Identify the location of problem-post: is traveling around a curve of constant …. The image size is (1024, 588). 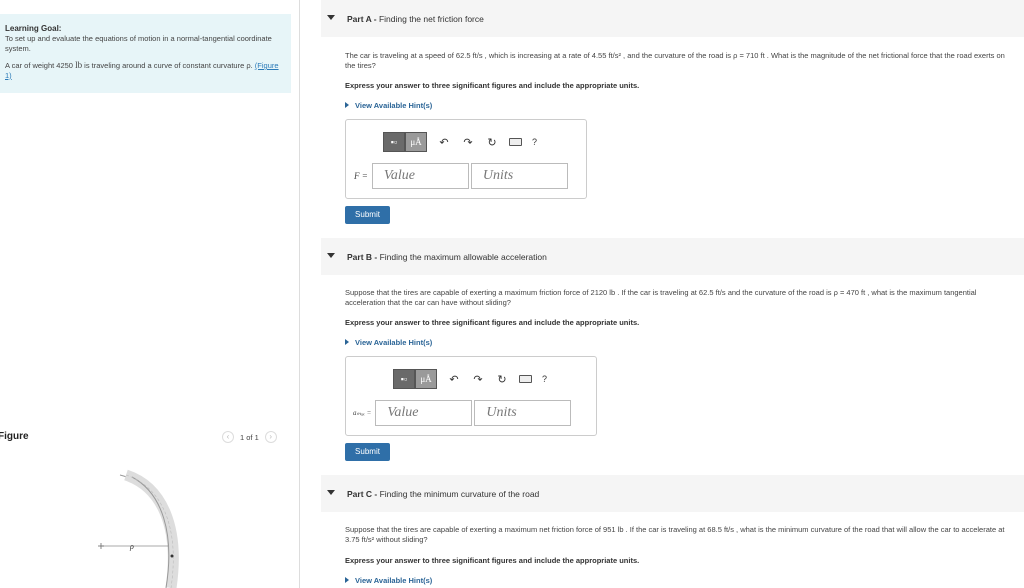
(168, 65).